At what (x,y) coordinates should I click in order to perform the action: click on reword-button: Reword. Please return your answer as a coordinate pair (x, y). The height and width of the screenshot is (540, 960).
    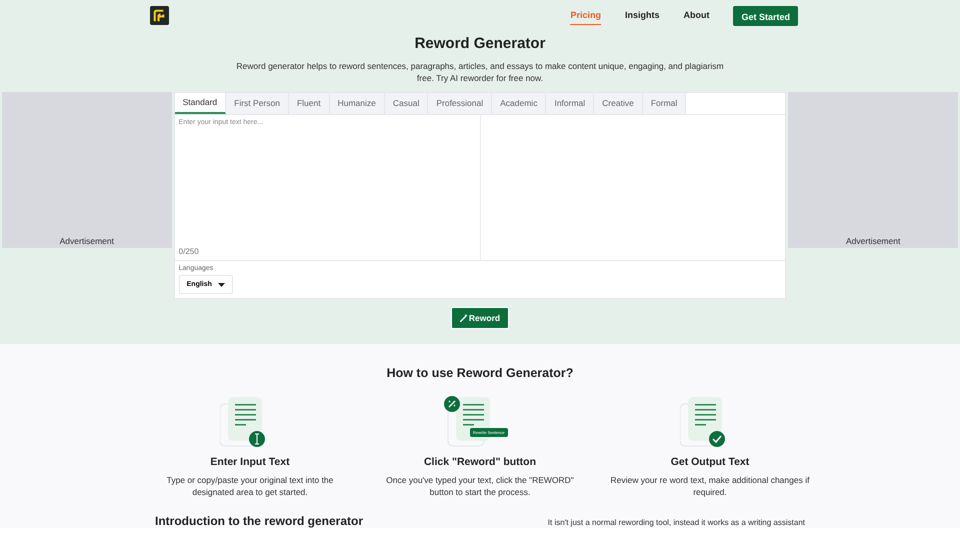
    Looking at the image, I should click on (480, 318).